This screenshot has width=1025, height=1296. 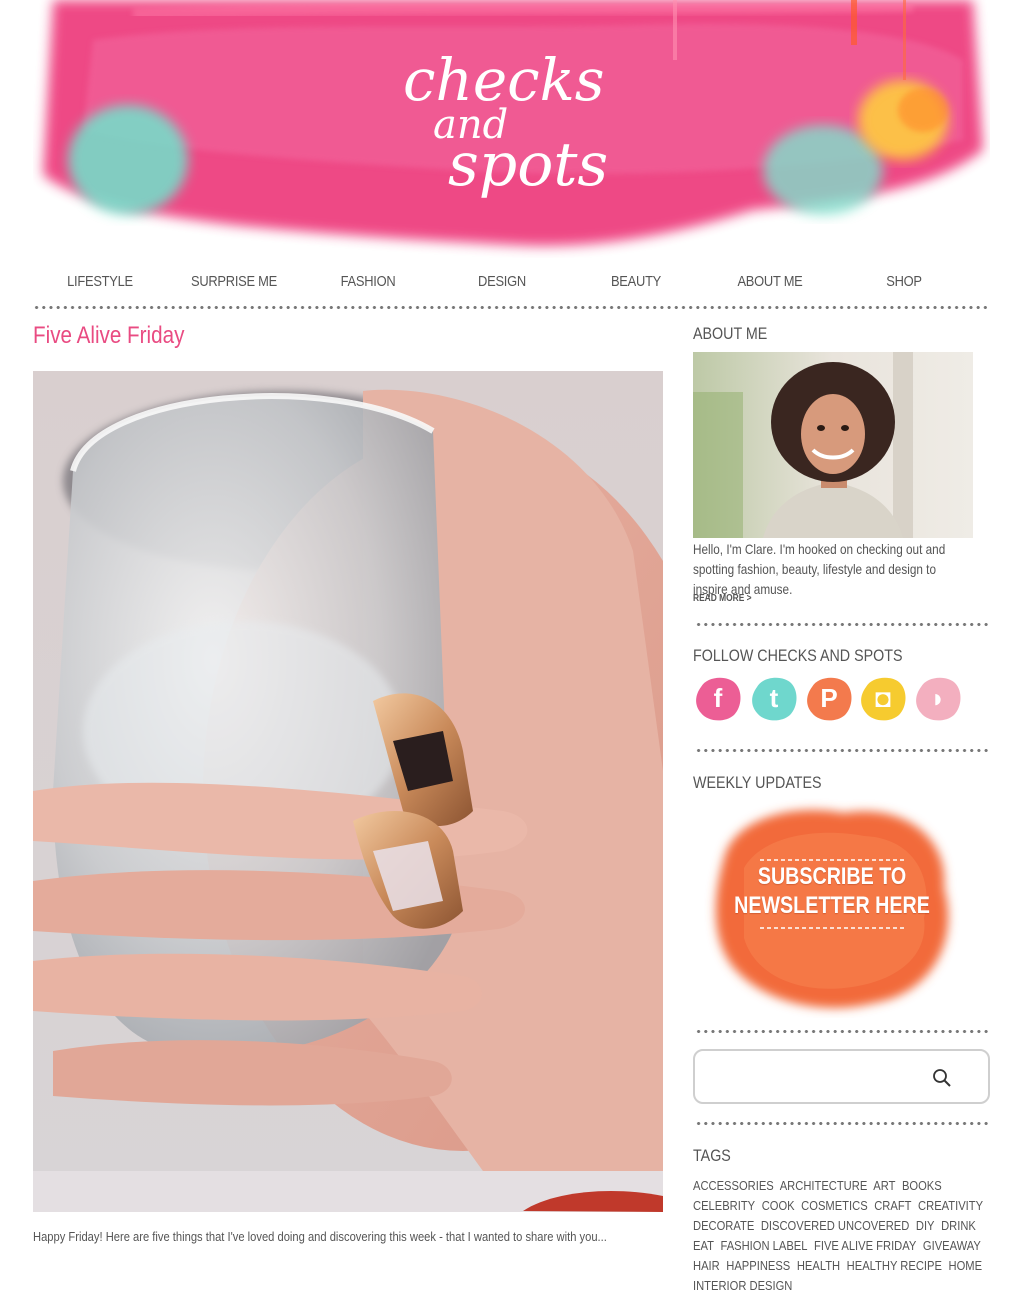 What do you see at coordinates (922, 1185) in the screenshot?
I see `tag-link: BOOKS` at bounding box center [922, 1185].